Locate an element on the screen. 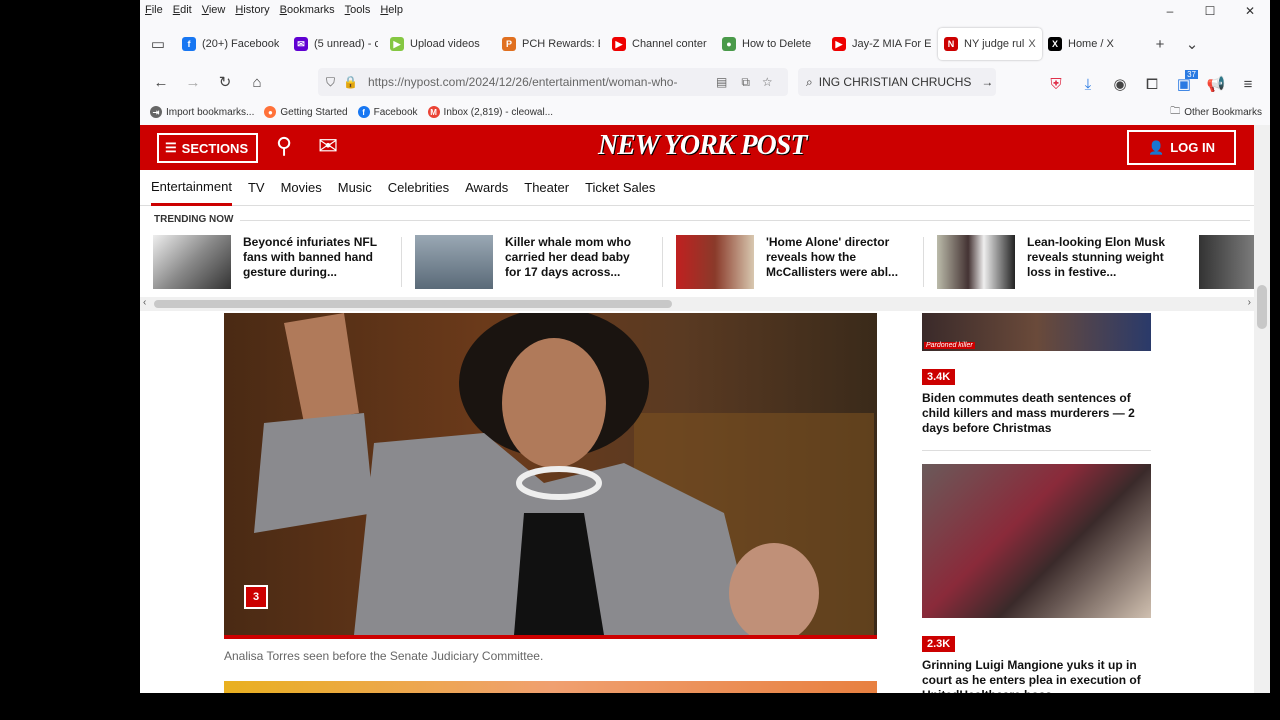  youtube-icon: ▶ is located at coordinates (619, 44).